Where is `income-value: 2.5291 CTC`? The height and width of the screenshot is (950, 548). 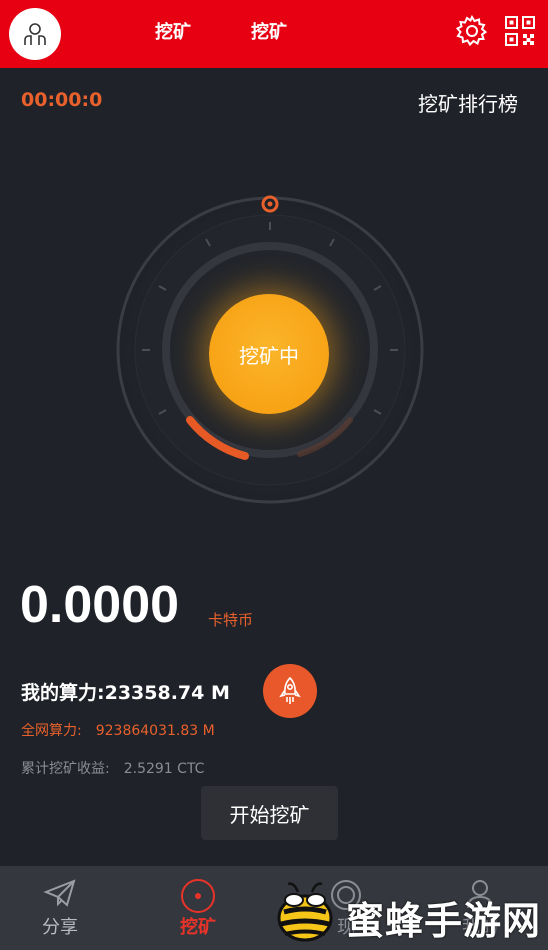 income-value: 2.5291 CTC is located at coordinates (164, 769).